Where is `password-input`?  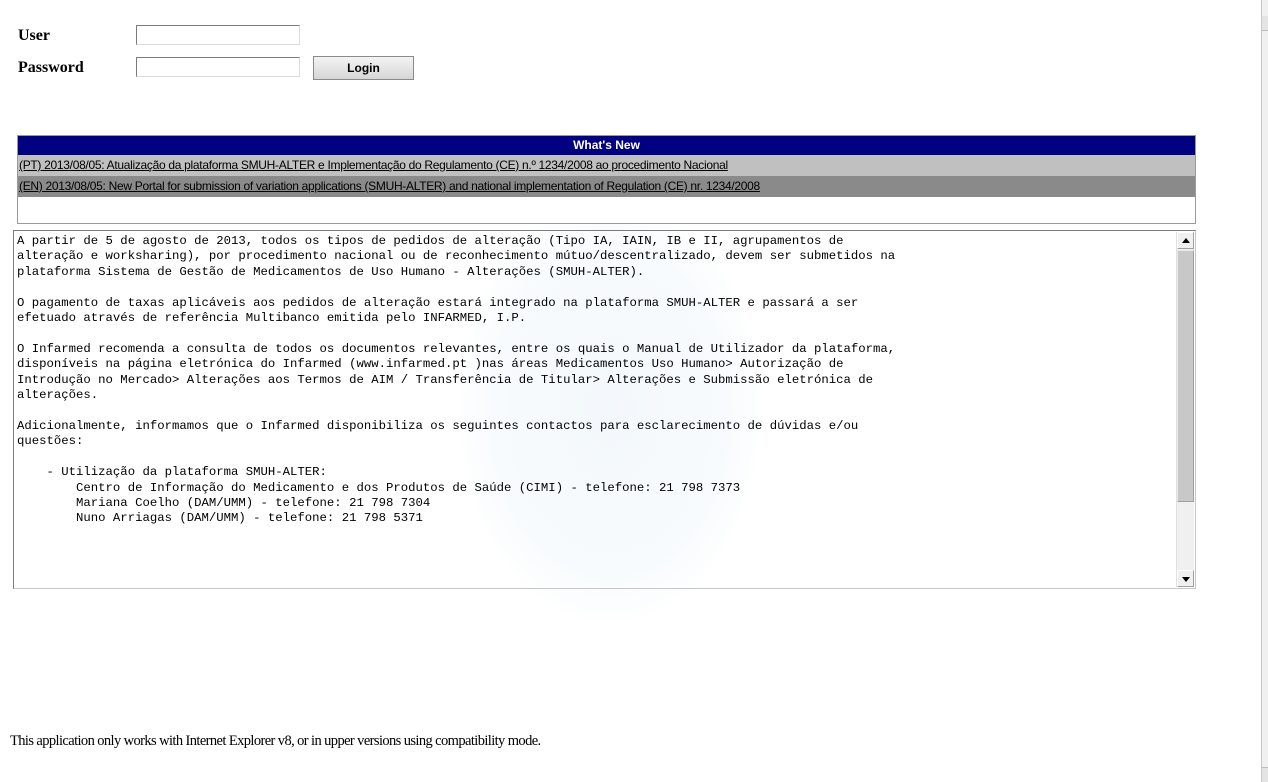
password-input is located at coordinates (218, 67).